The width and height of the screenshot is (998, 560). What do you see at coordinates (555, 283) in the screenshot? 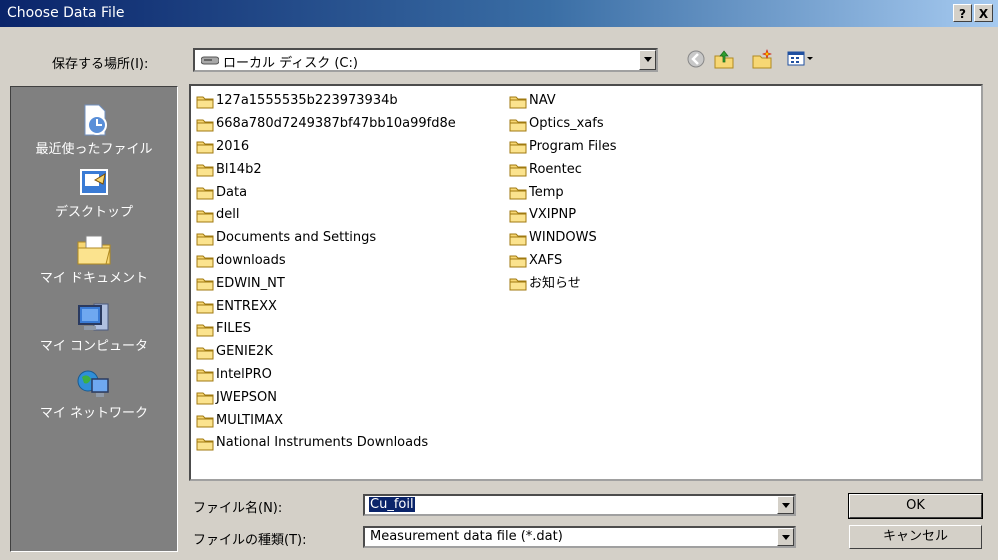
I see `folder-name: お知らせ` at bounding box center [555, 283].